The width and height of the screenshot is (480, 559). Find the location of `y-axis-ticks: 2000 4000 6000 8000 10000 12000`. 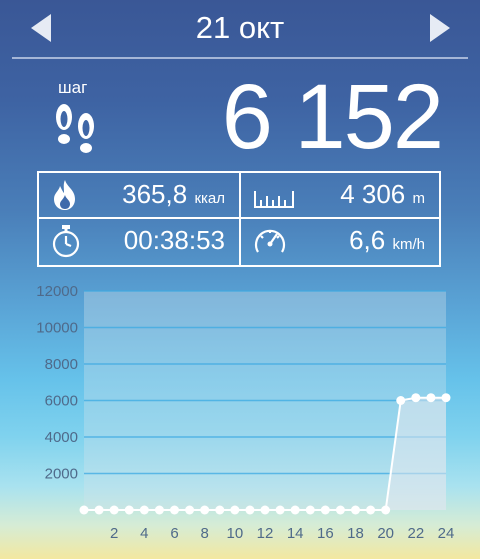

y-axis-ticks: 2000 4000 6000 8000 10000 12000 is located at coordinates (57, 383).